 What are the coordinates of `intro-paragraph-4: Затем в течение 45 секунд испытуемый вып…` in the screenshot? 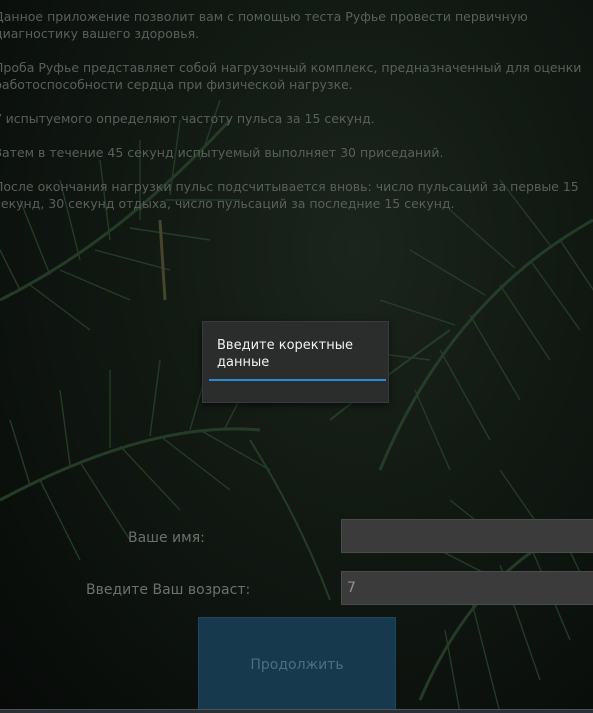 It's located at (222, 152).